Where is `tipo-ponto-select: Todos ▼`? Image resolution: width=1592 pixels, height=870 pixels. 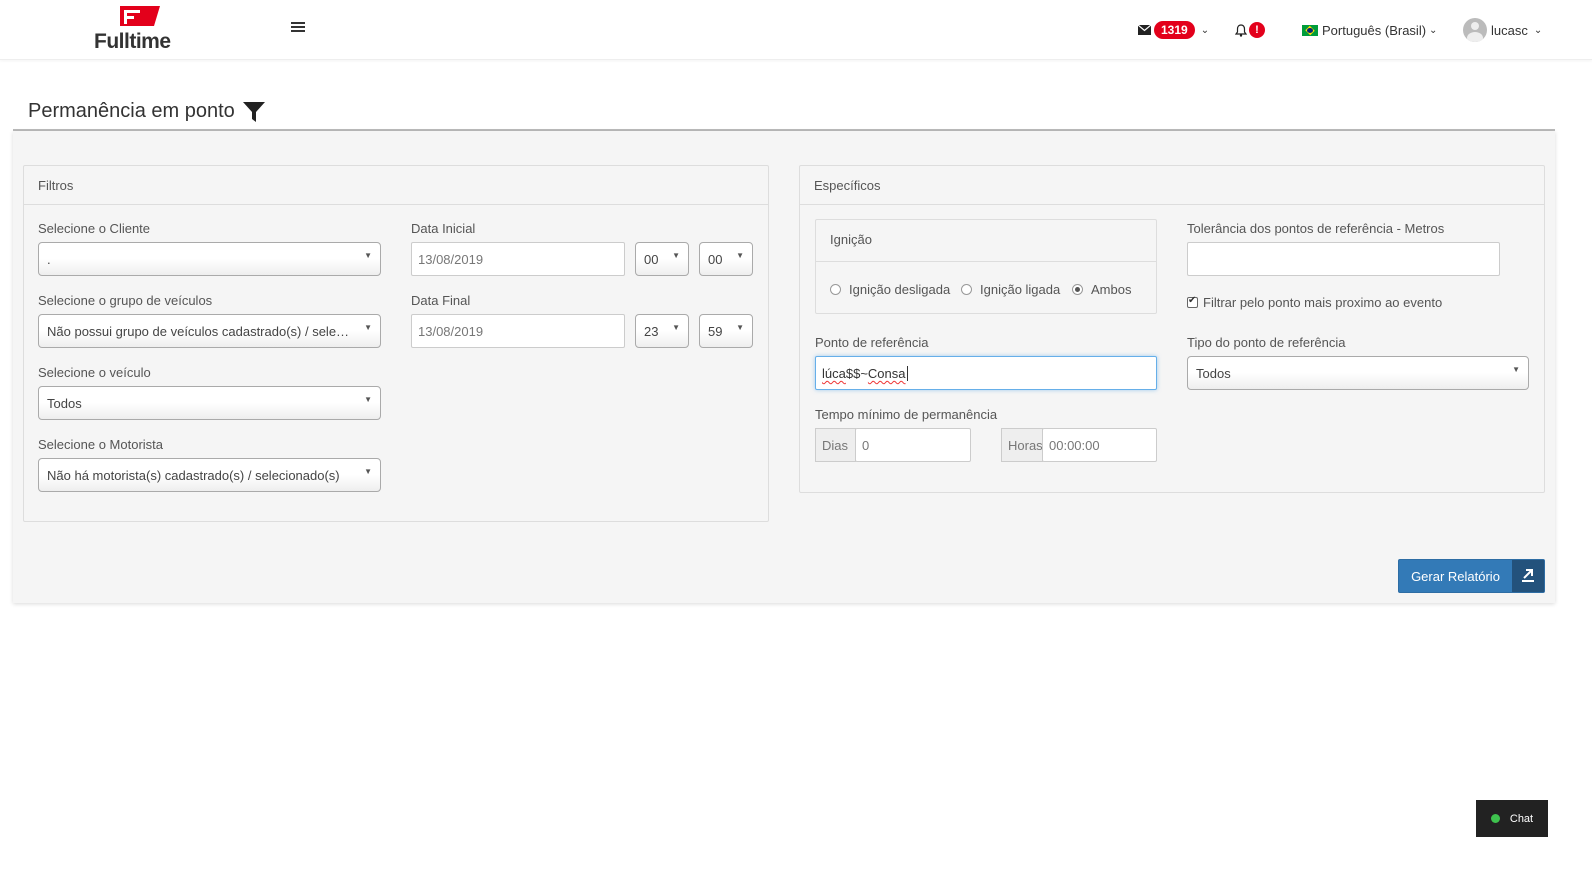
tipo-ponto-select: Todos ▼ is located at coordinates (1358, 373).